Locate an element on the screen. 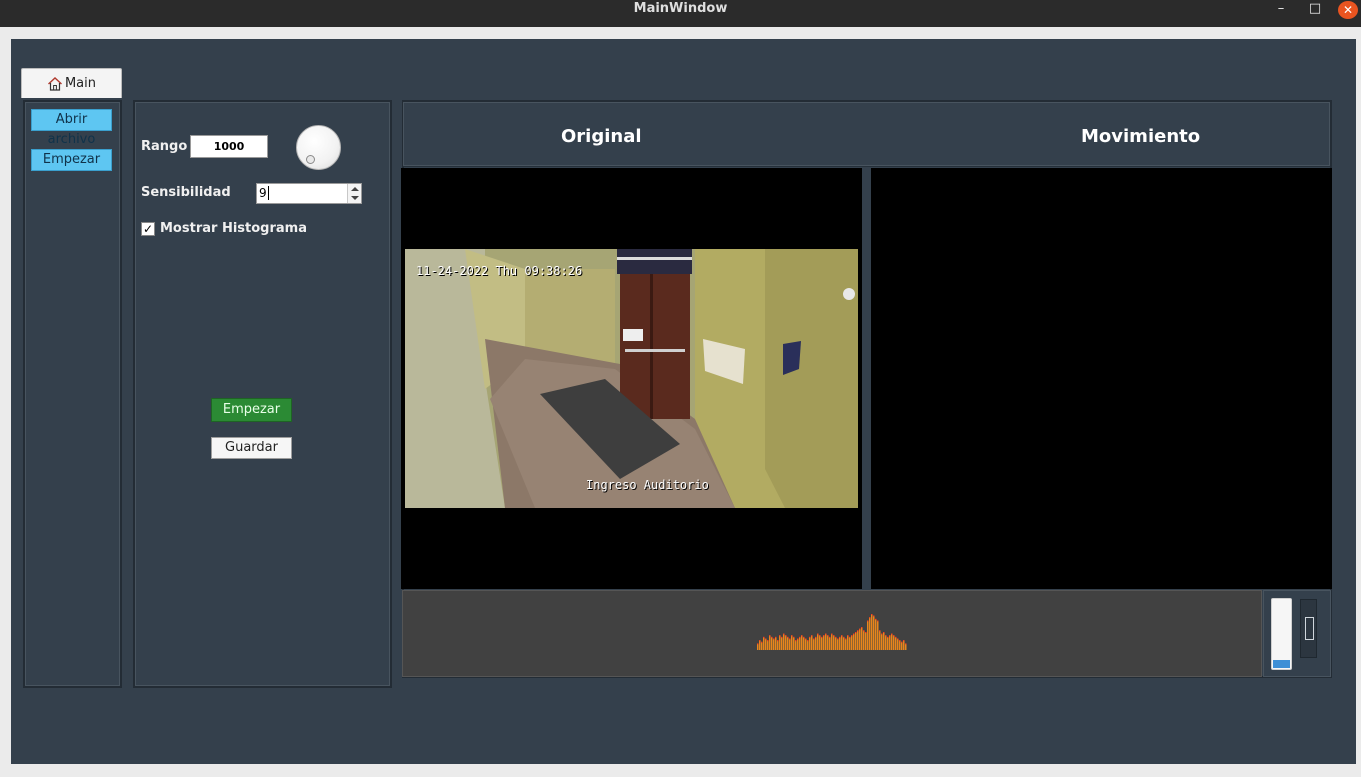  save-button: Guardar is located at coordinates (251, 448).